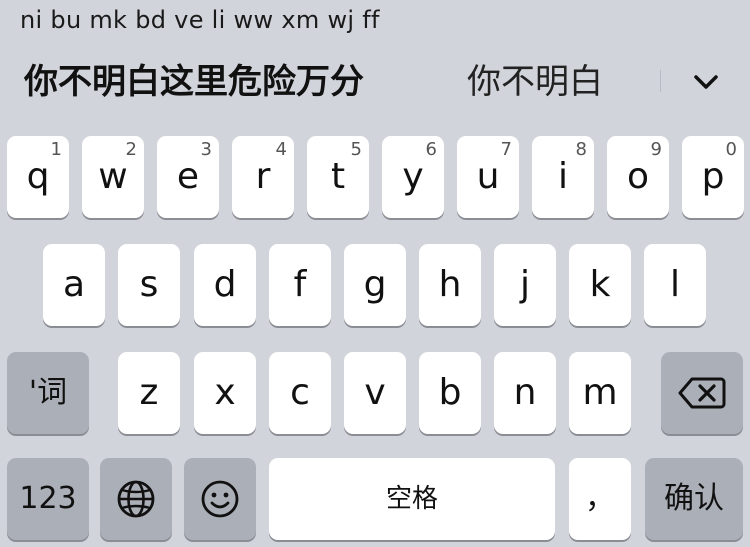  What do you see at coordinates (300, 285) in the screenshot?
I see `key-f: f` at bounding box center [300, 285].